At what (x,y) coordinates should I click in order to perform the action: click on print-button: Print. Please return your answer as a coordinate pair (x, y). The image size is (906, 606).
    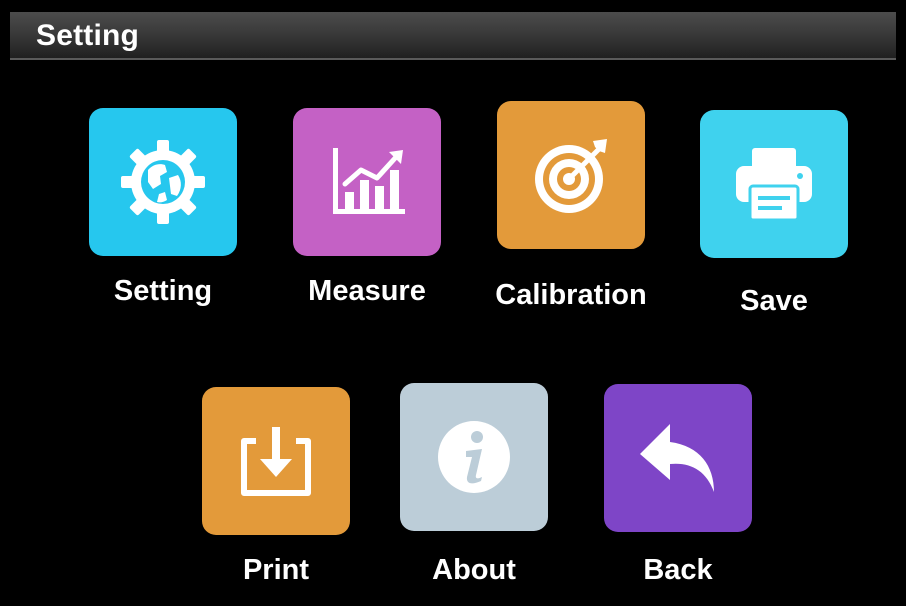
    Looking at the image, I should click on (276, 491).